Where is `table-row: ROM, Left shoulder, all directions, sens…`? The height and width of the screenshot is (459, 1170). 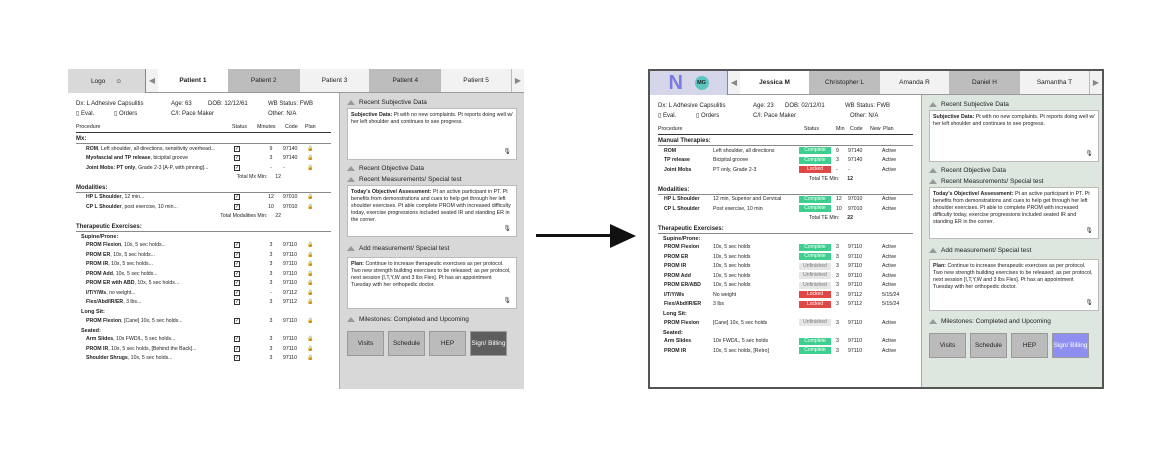
table-row: ROM, Left shoulder, all directions, sens… is located at coordinates (203, 149).